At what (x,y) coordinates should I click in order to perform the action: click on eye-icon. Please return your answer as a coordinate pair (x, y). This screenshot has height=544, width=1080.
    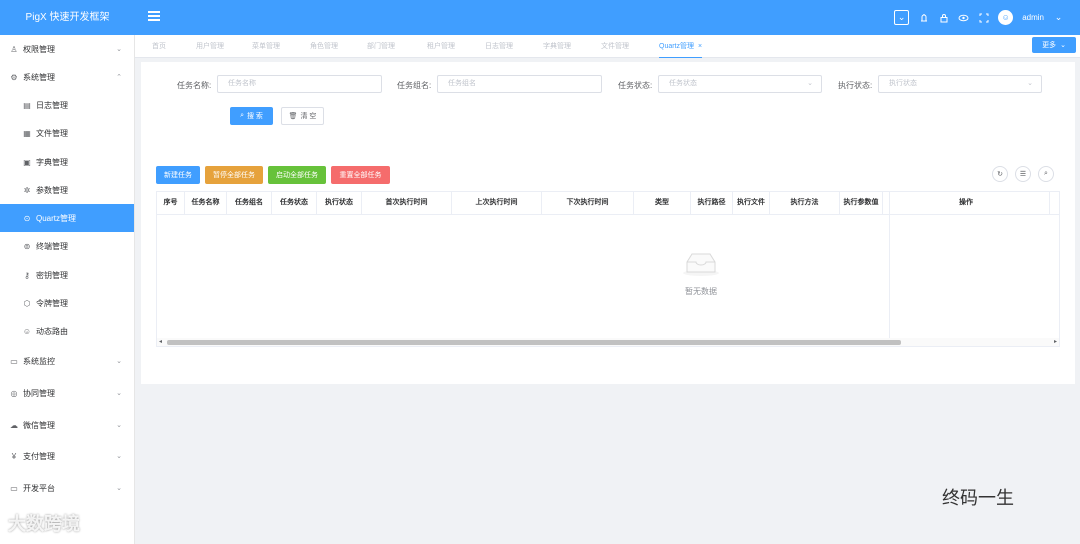
    Looking at the image, I should click on (963, 17).